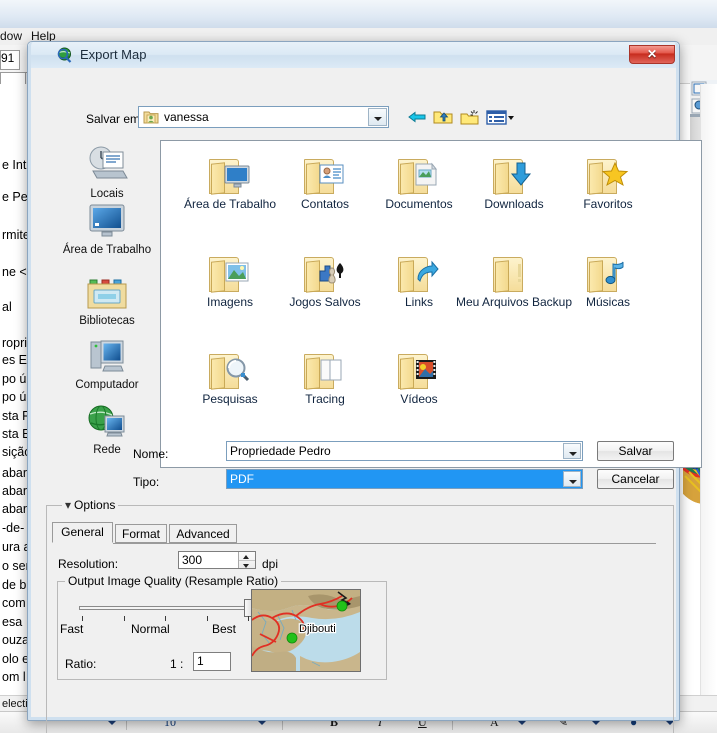  Describe the element at coordinates (247, 564) in the screenshot. I see `spin-down-icon` at that location.